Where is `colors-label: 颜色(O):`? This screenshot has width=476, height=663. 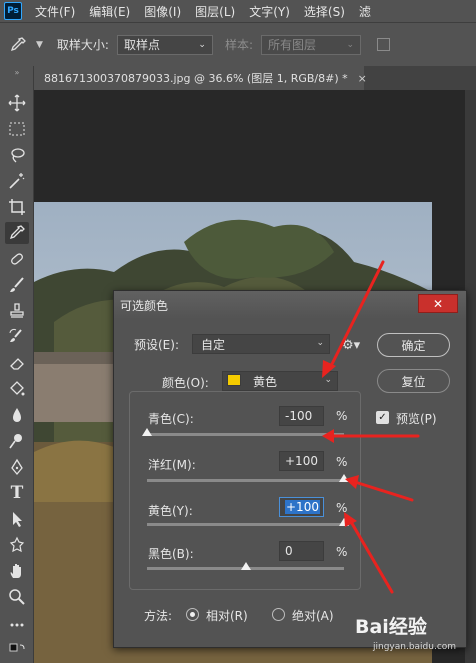 colors-label: 颜色(O): is located at coordinates (185, 383).